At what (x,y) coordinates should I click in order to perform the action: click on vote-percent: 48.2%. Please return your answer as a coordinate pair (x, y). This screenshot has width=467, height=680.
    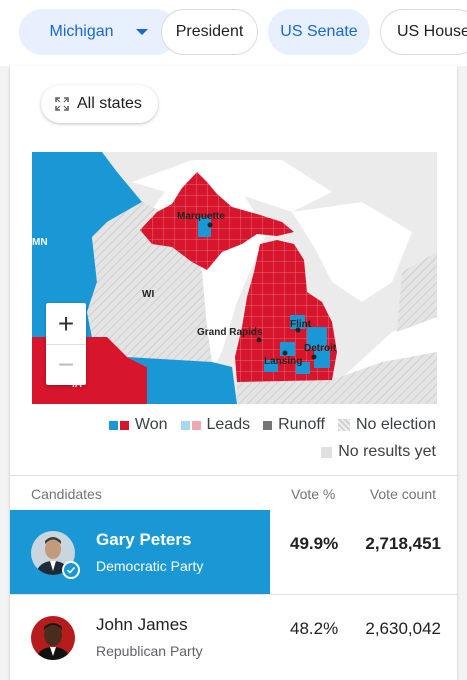
    Looking at the image, I should click on (314, 628).